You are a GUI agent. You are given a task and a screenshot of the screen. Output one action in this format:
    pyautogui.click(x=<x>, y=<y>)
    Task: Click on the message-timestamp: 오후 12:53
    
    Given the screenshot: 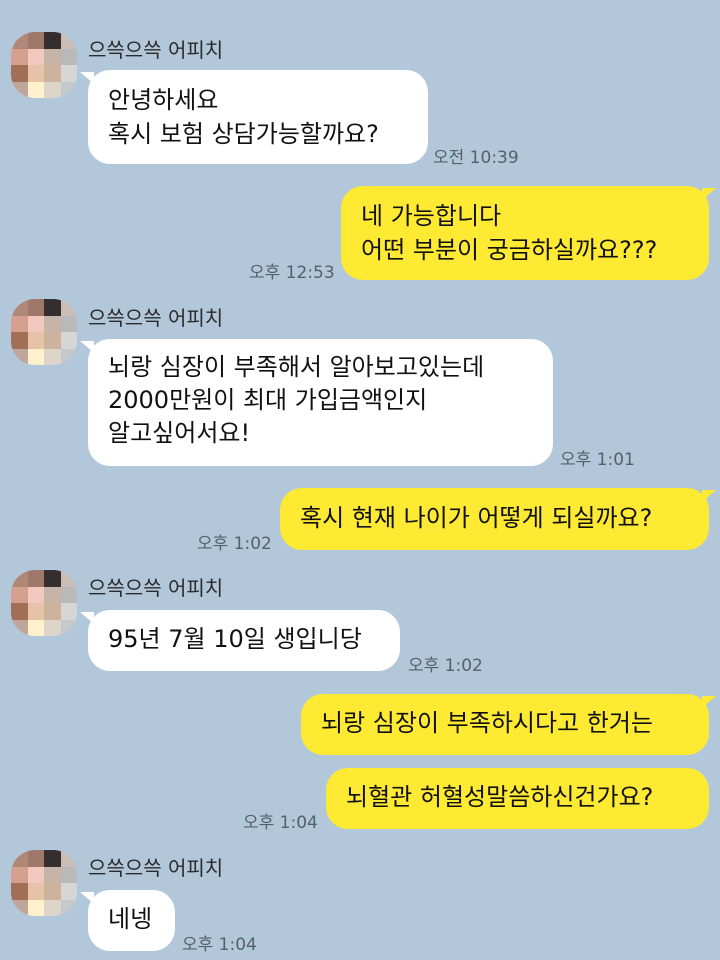 What is the action you would take?
    pyautogui.click(x=292, y=273)
    